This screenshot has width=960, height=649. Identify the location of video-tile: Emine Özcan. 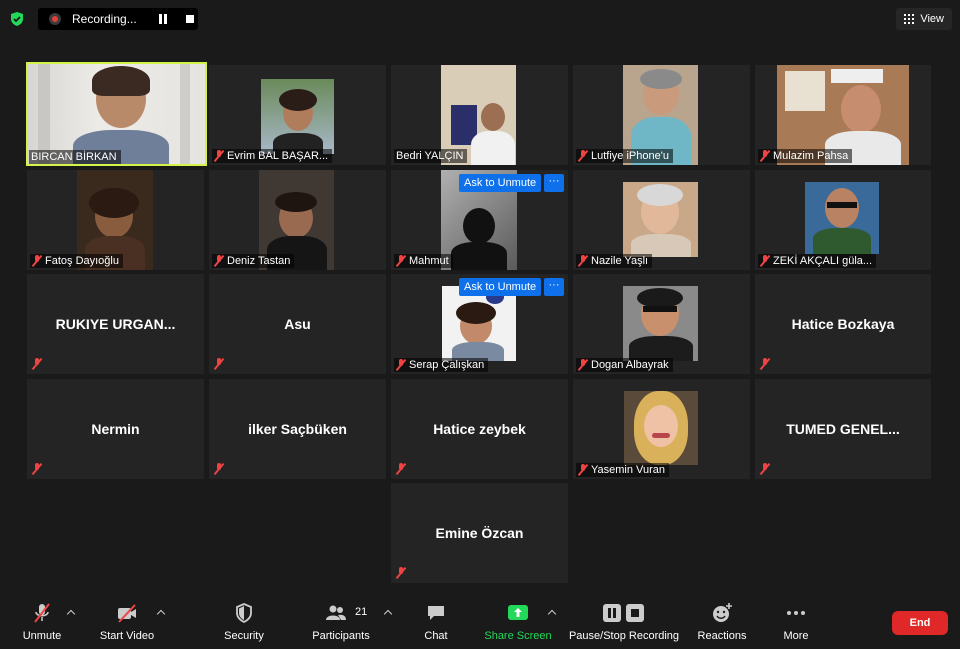
(479, 533).